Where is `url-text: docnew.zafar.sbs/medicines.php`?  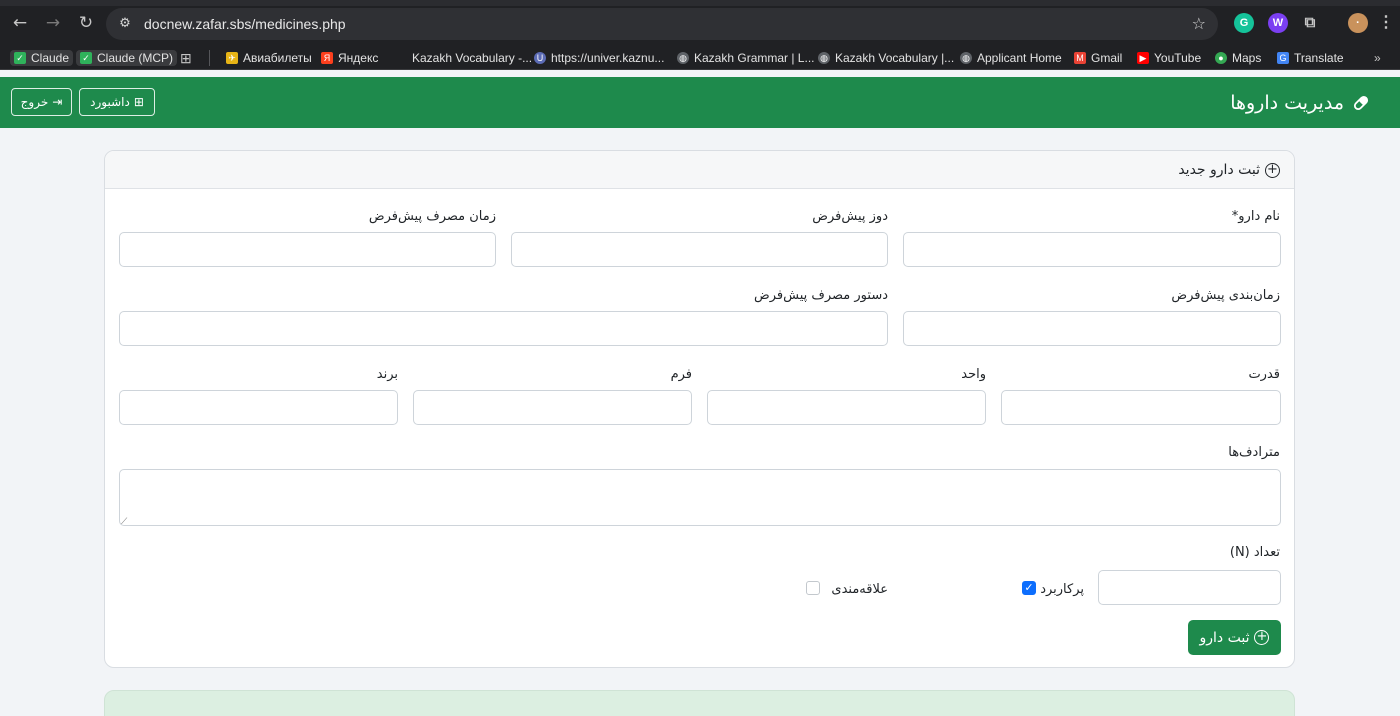
url-text: docnew.zafar.sbs/medicines.php is located at coordinates (245, 24).